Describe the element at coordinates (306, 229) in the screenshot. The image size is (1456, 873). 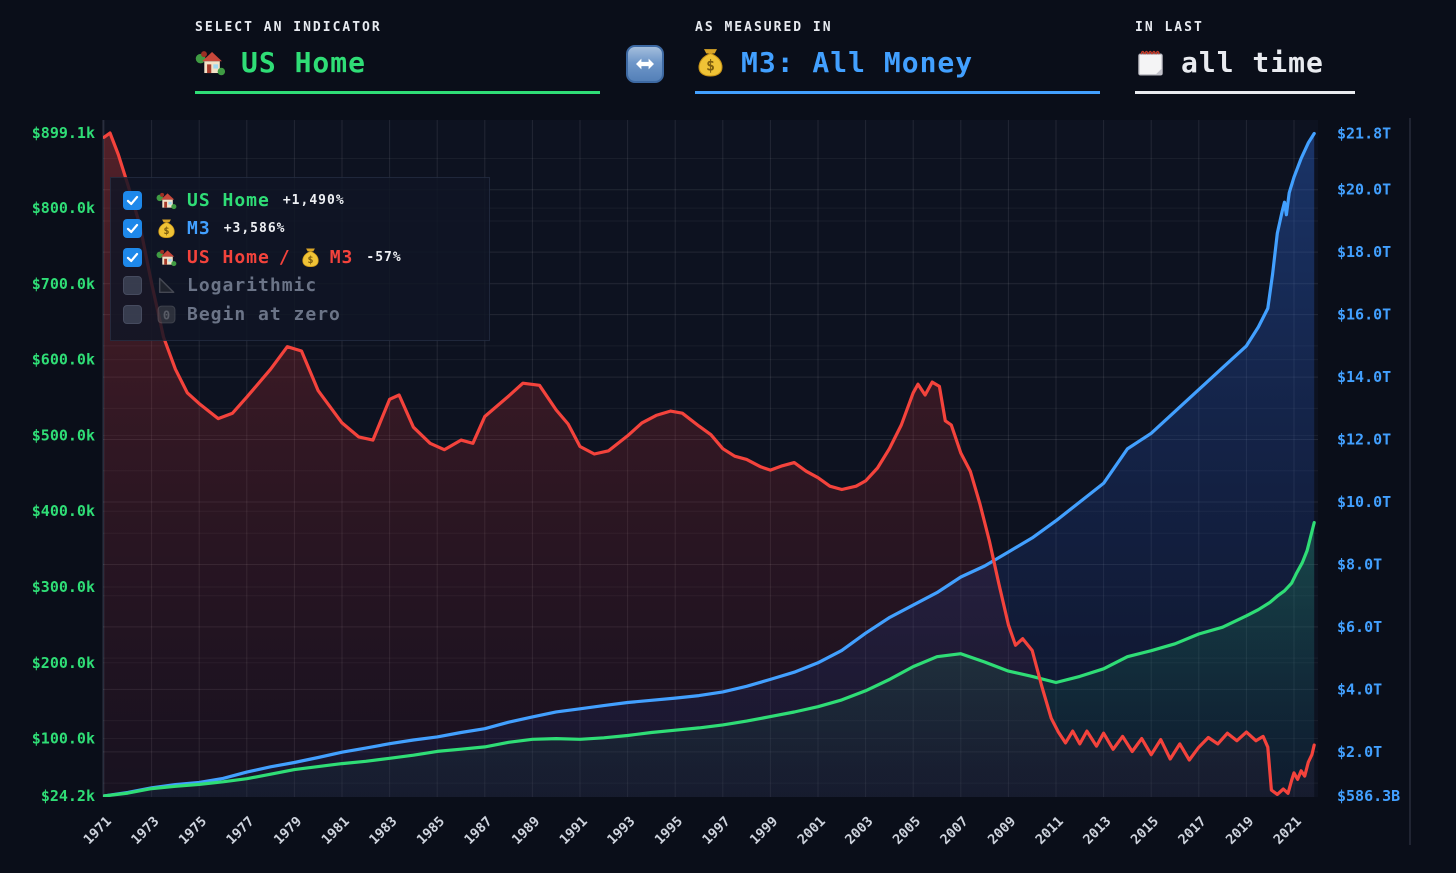
I see `legend-row-m3: $ M3 +3,586%` at that location.